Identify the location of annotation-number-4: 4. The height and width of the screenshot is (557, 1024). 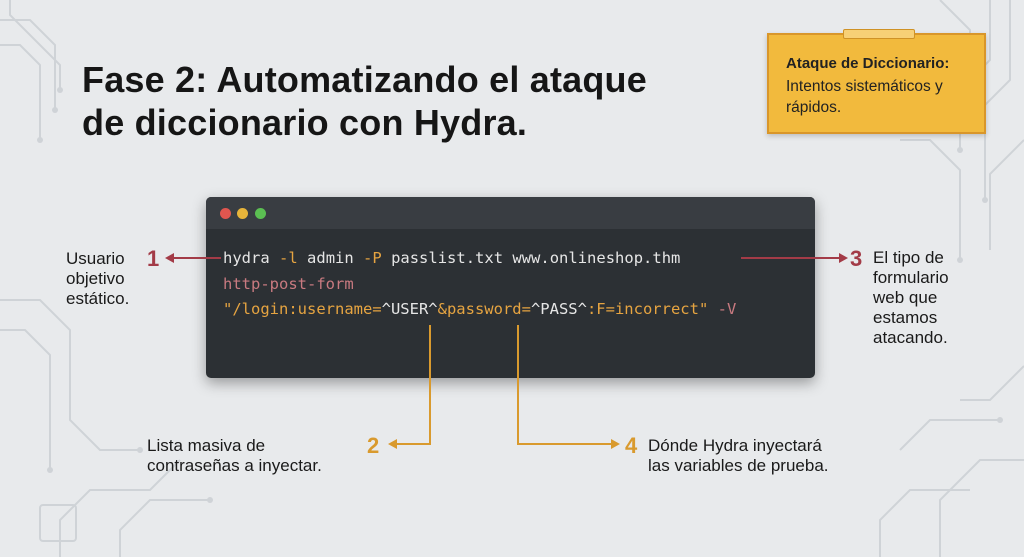
(631, 445).